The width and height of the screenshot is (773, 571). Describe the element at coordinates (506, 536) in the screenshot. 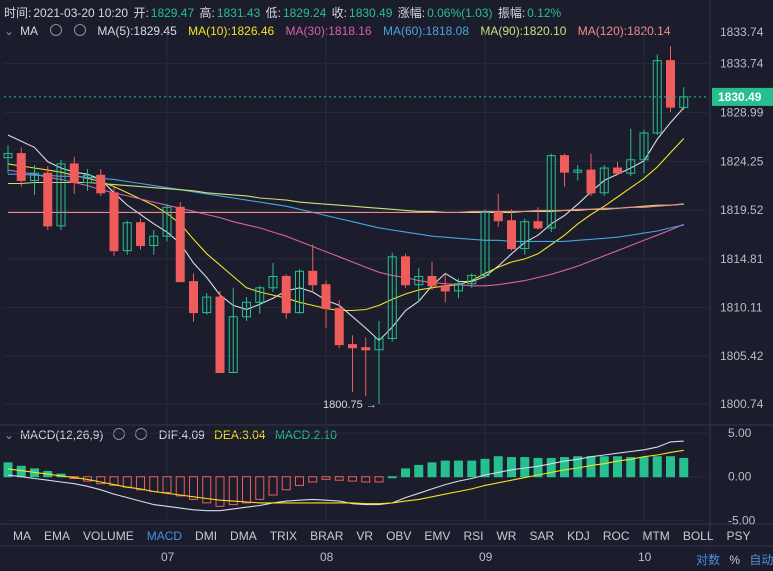

I see `indicator-tab-wr: WR` at that location.